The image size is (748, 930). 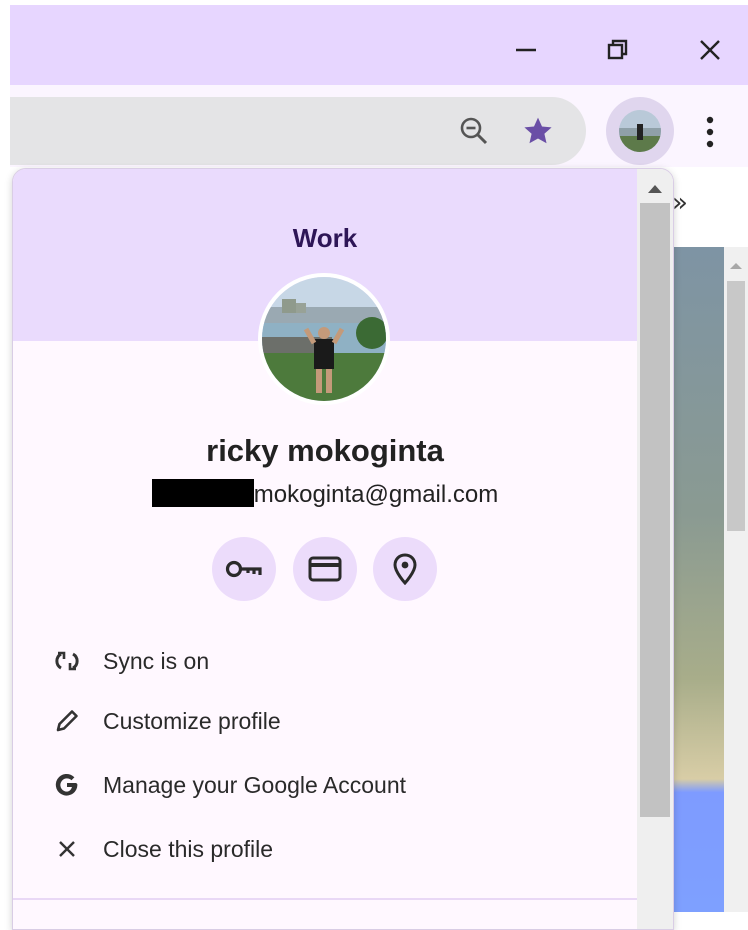 I want to click on page-scrollbar-thumb, so click(x=736, y=406).